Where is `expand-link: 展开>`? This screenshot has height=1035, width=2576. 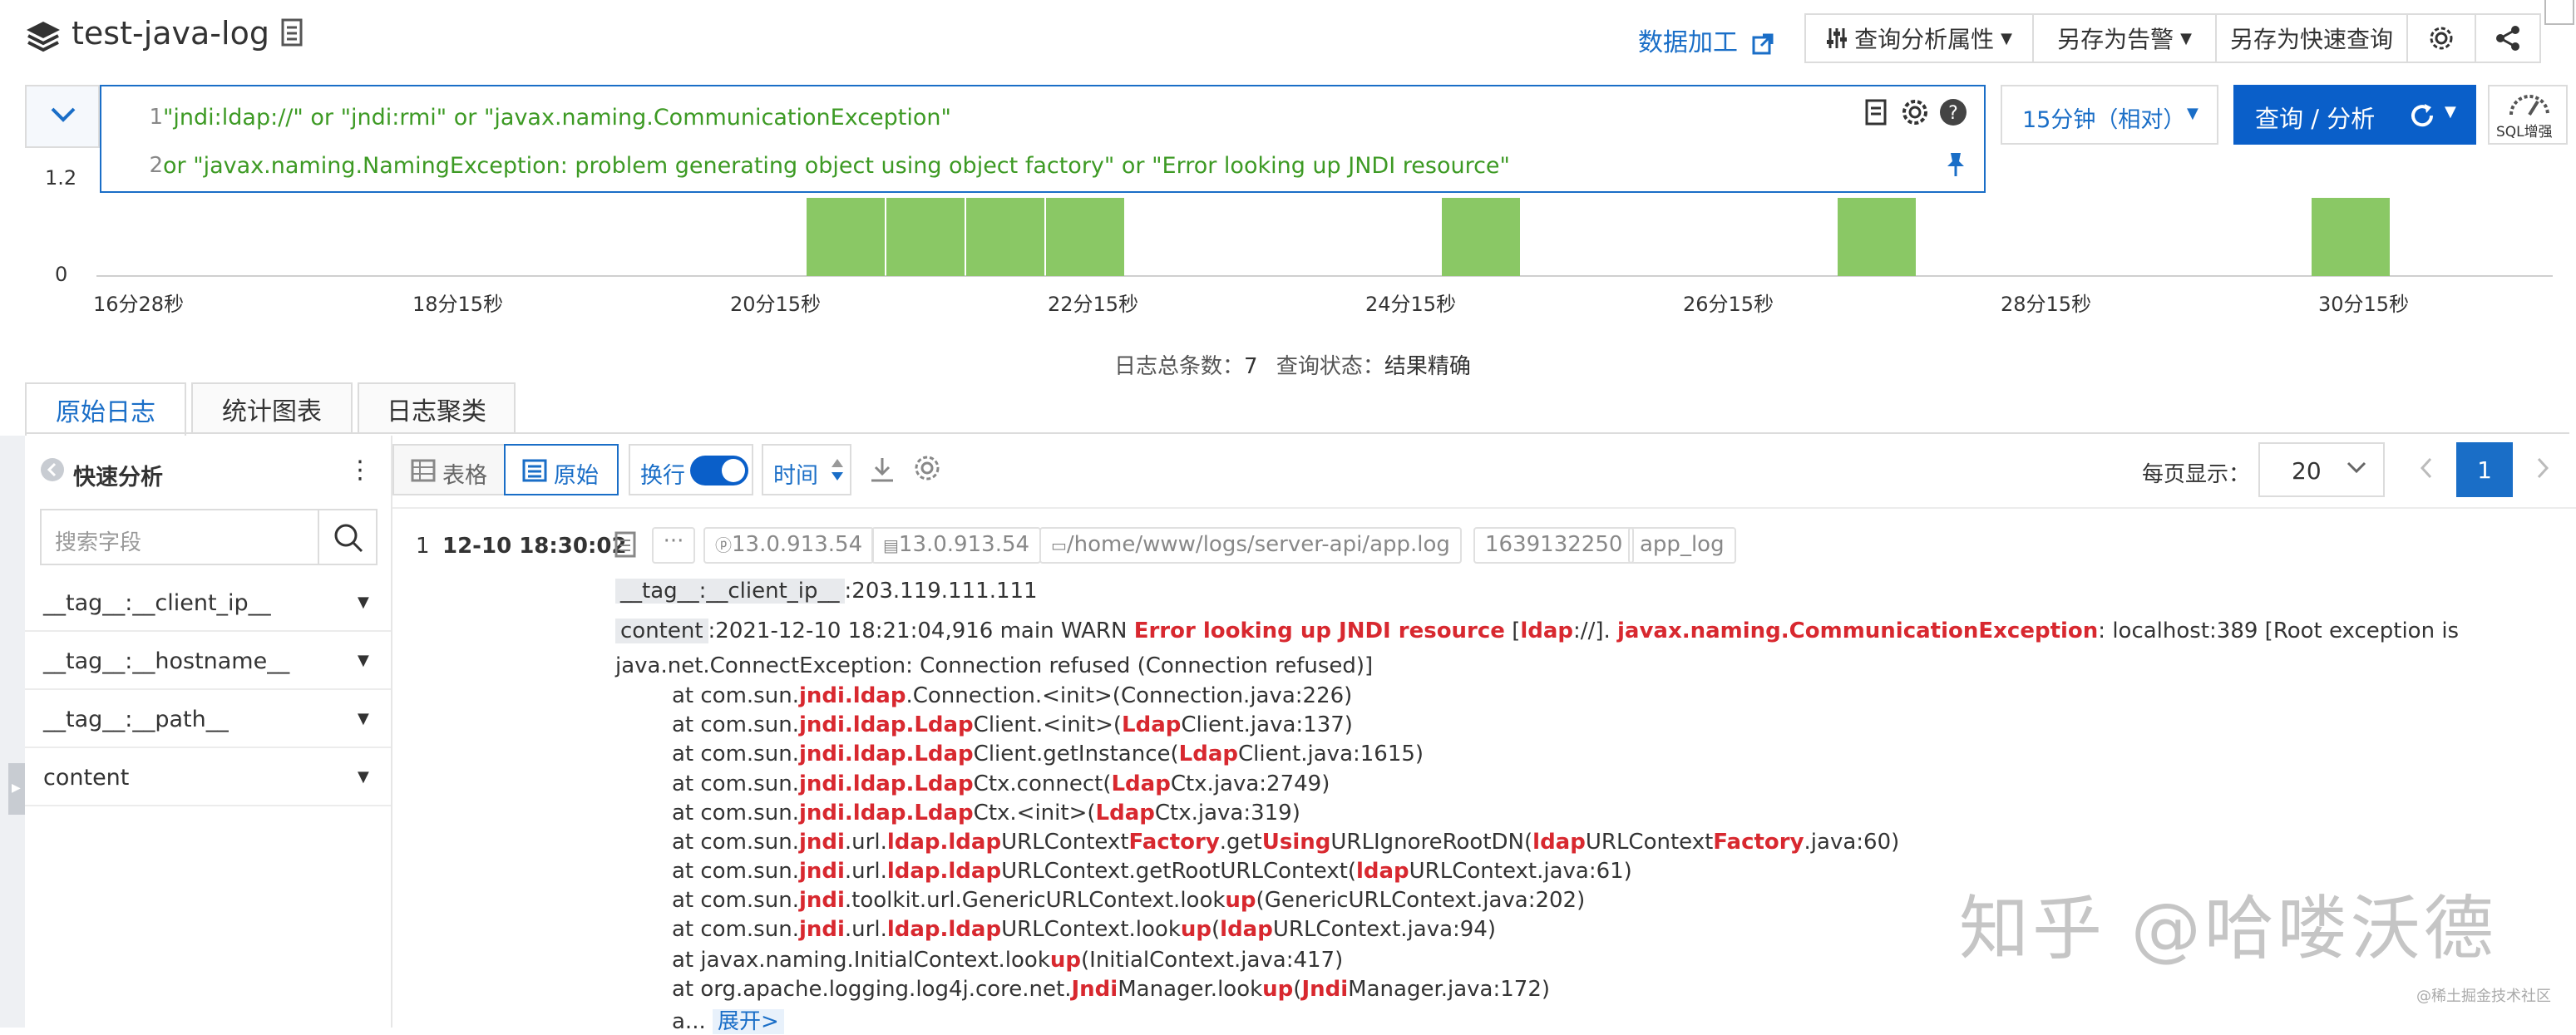 expand-link: 展开> is located at coordinates (748, 1022).